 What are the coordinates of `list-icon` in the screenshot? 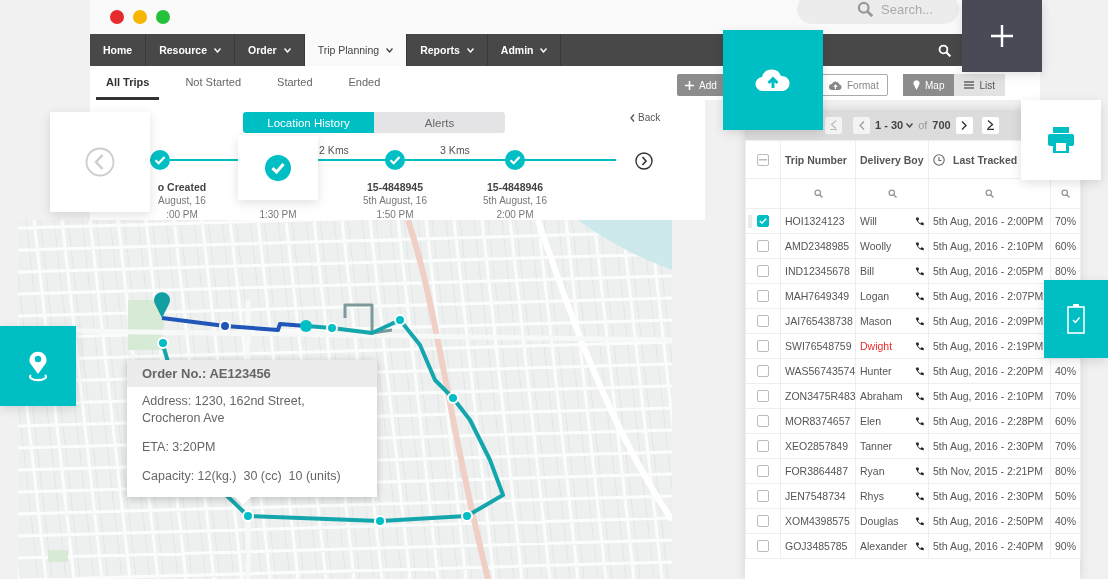 It's located at (969, 85).